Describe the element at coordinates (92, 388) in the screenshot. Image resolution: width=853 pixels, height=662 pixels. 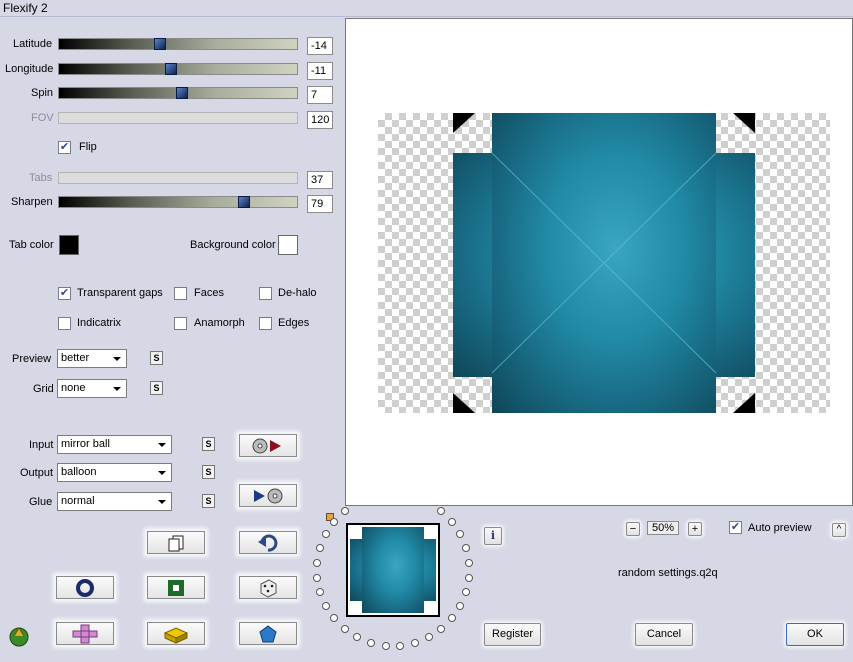
I see `grid-select: none` at that location.